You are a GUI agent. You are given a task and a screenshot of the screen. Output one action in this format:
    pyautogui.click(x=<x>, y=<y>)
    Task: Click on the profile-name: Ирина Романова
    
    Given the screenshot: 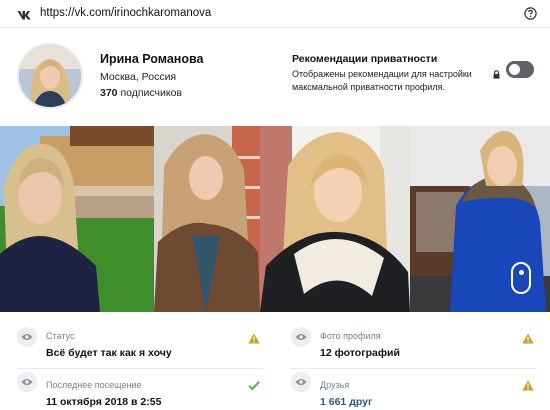 What is the action you would take?
    pyautogui.click(x=151, y=59)
    